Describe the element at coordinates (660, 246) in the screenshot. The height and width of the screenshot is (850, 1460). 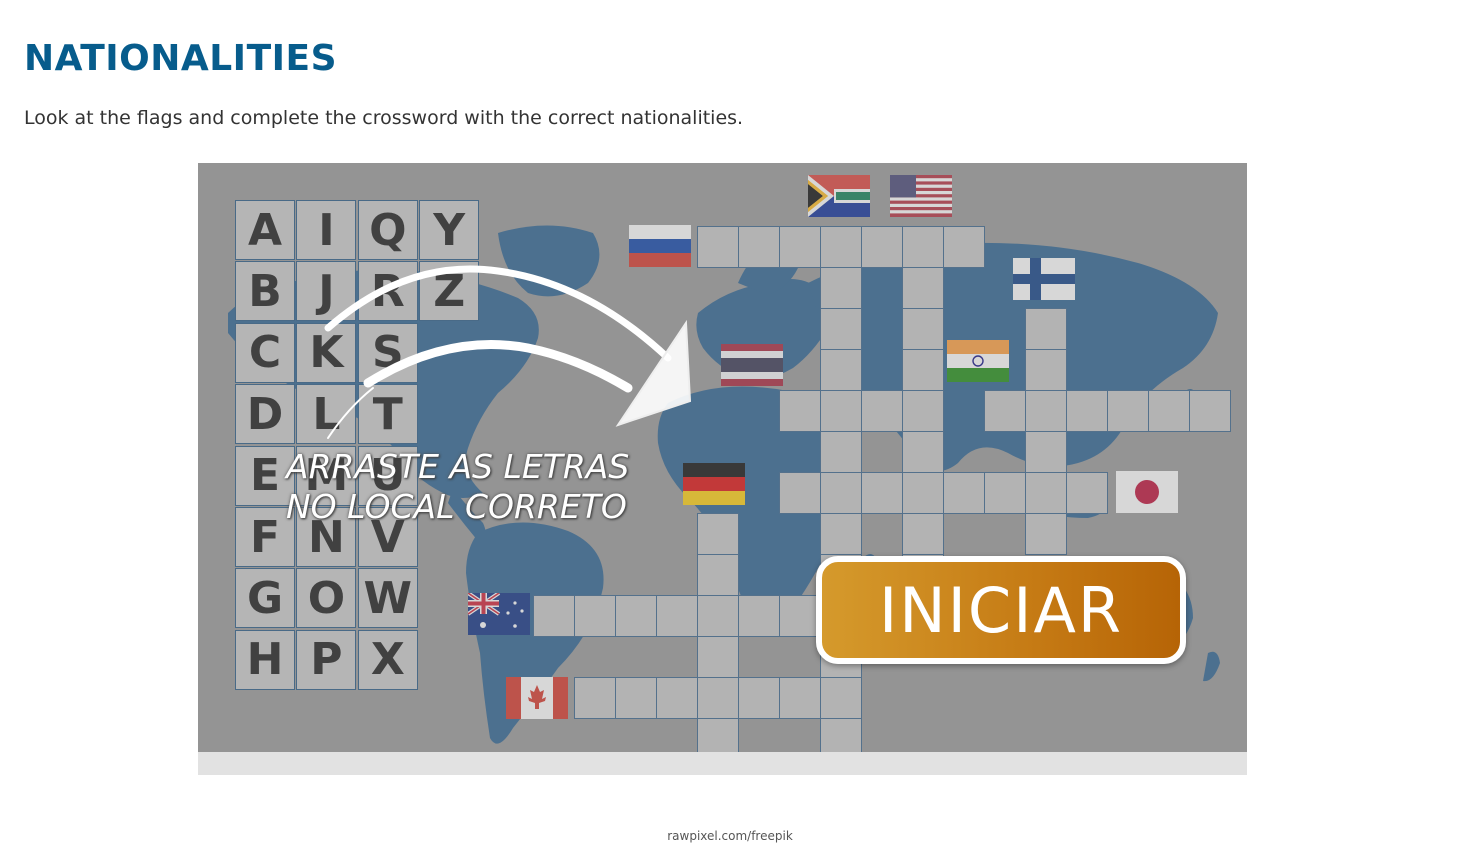
I see `russia-flag` at that location.